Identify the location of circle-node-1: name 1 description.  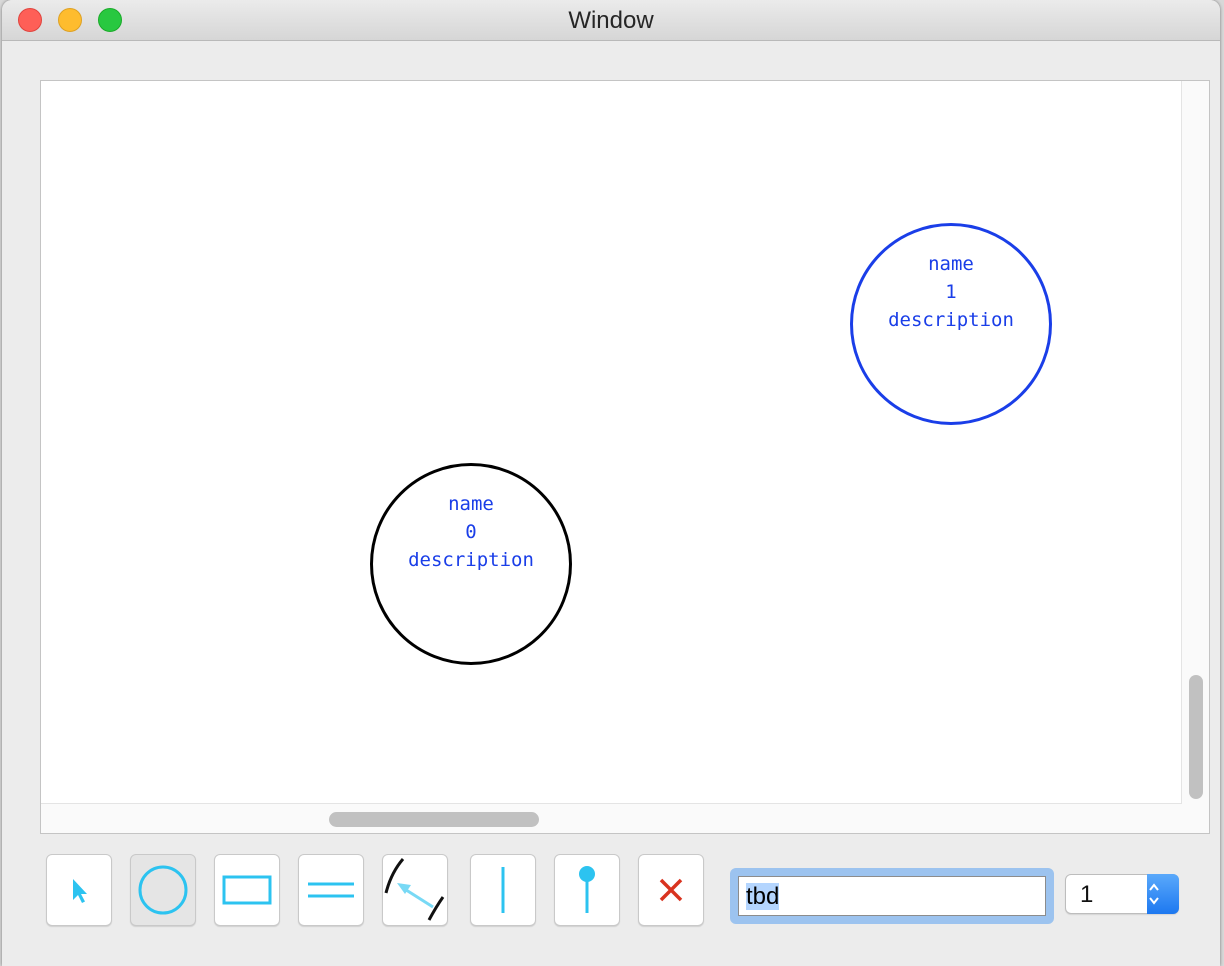
(951, 324).